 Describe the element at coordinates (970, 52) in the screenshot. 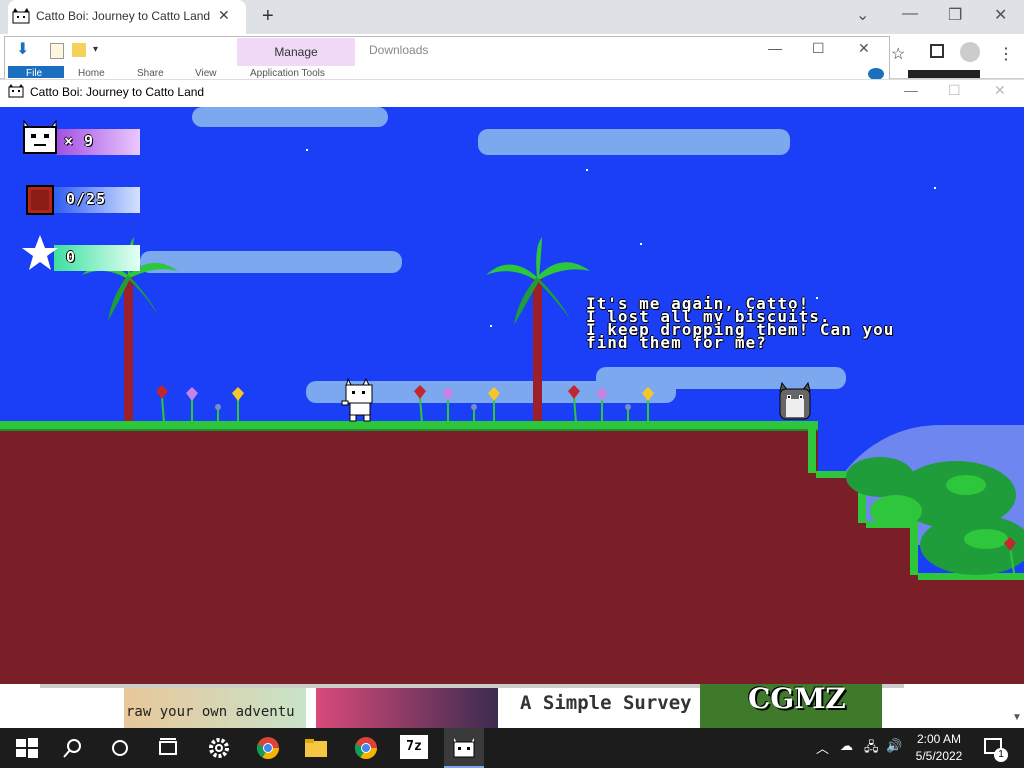

I see `profile-avatar` at that location.